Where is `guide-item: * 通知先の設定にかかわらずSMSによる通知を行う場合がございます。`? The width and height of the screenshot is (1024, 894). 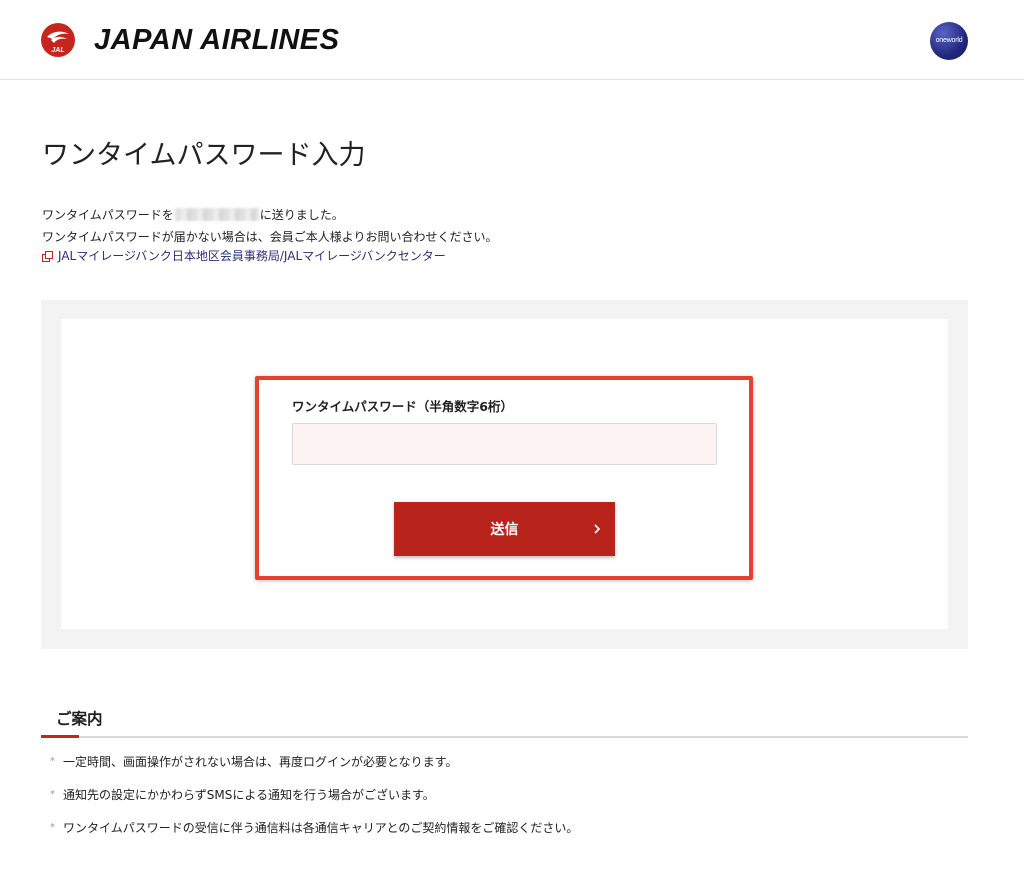 guide-item: * 通知先の設定にかかわらずSMSによる通知を行う場合がございます。 is located at coordinates (314, 803).